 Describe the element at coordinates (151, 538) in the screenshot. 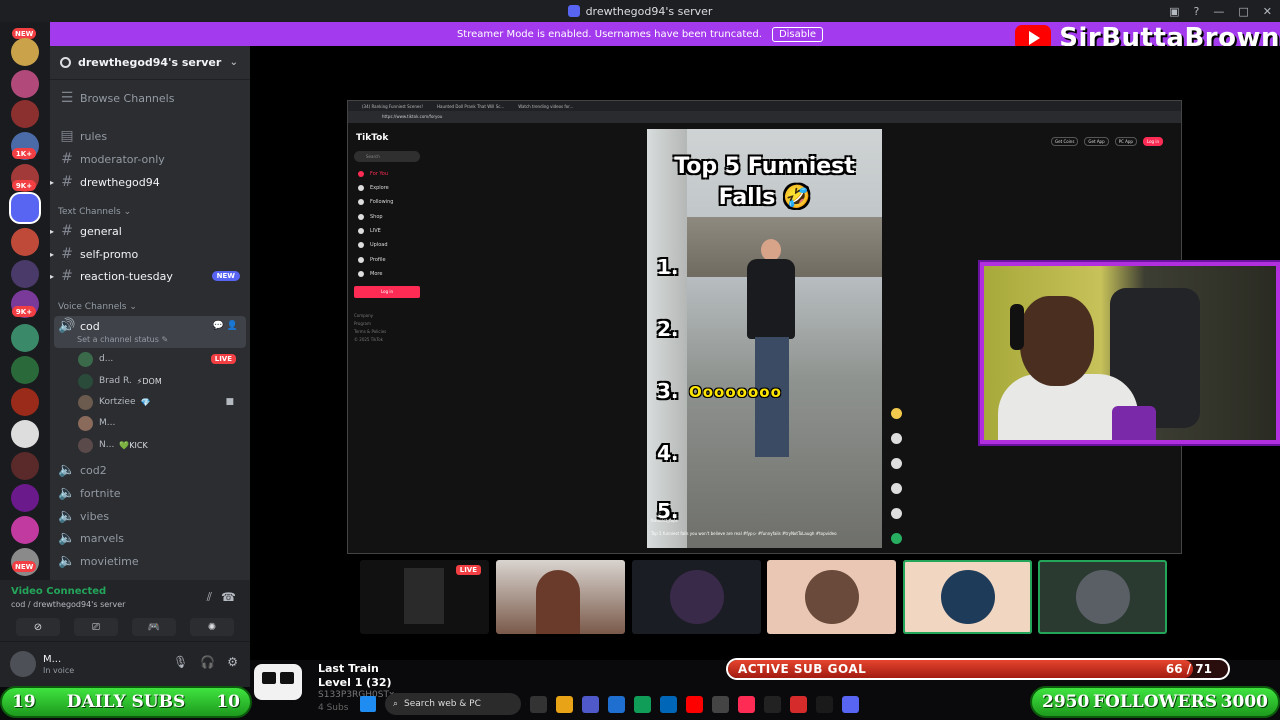

I see `voice-channel: 🔈 marvels` at that location.